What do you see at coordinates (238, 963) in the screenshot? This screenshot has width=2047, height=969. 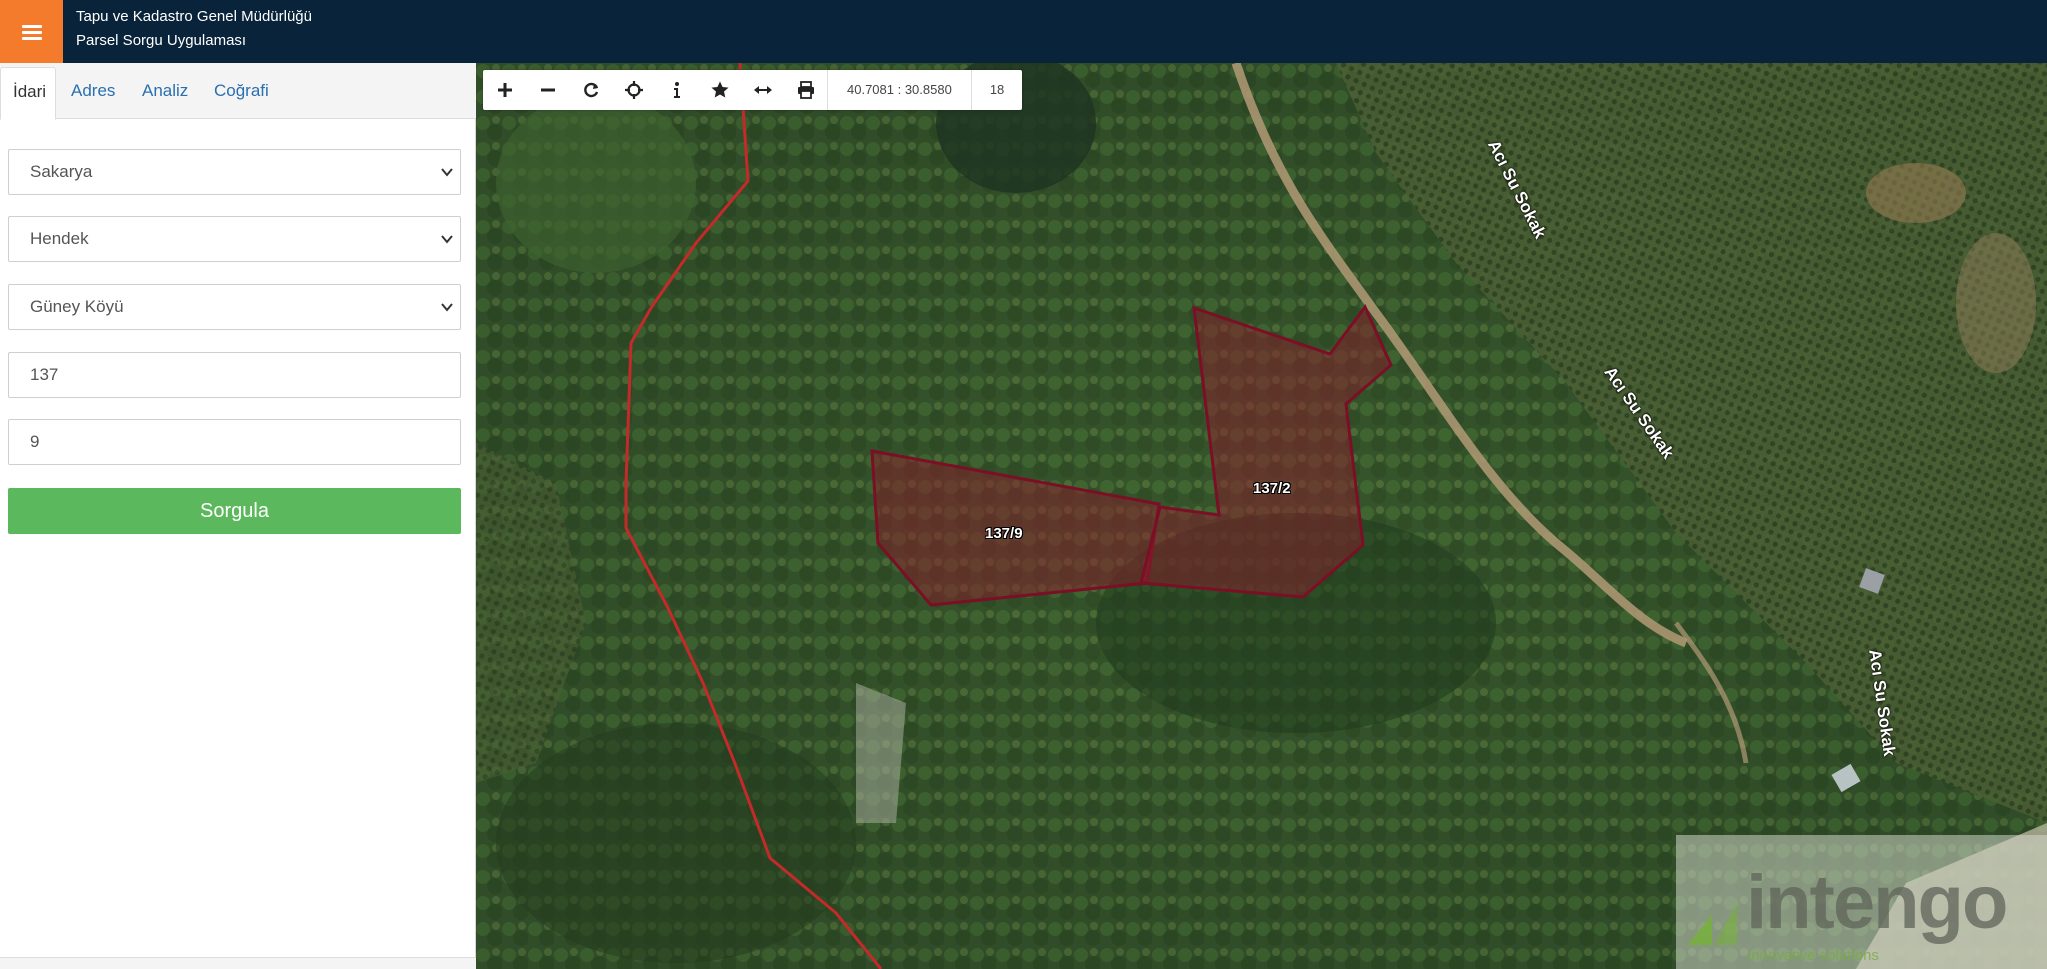 I see `sidebar-footer` at bounding box center [238, 963].